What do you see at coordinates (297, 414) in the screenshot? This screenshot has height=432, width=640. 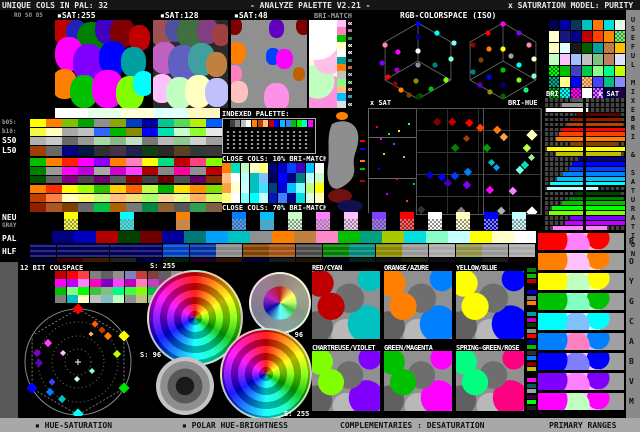 I see `polar-circle-label: S: 255` at bounding box center [297, 414].